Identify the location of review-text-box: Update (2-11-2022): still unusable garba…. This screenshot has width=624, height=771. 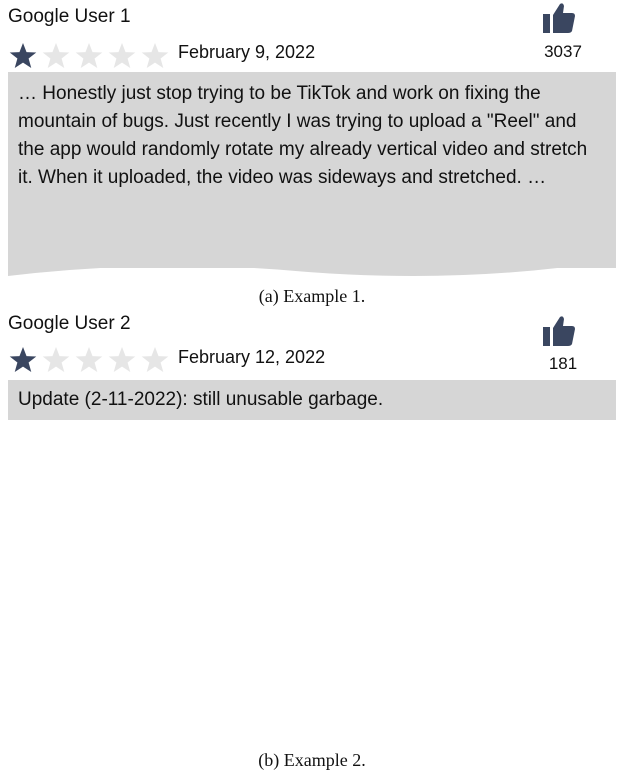
(312, 400).